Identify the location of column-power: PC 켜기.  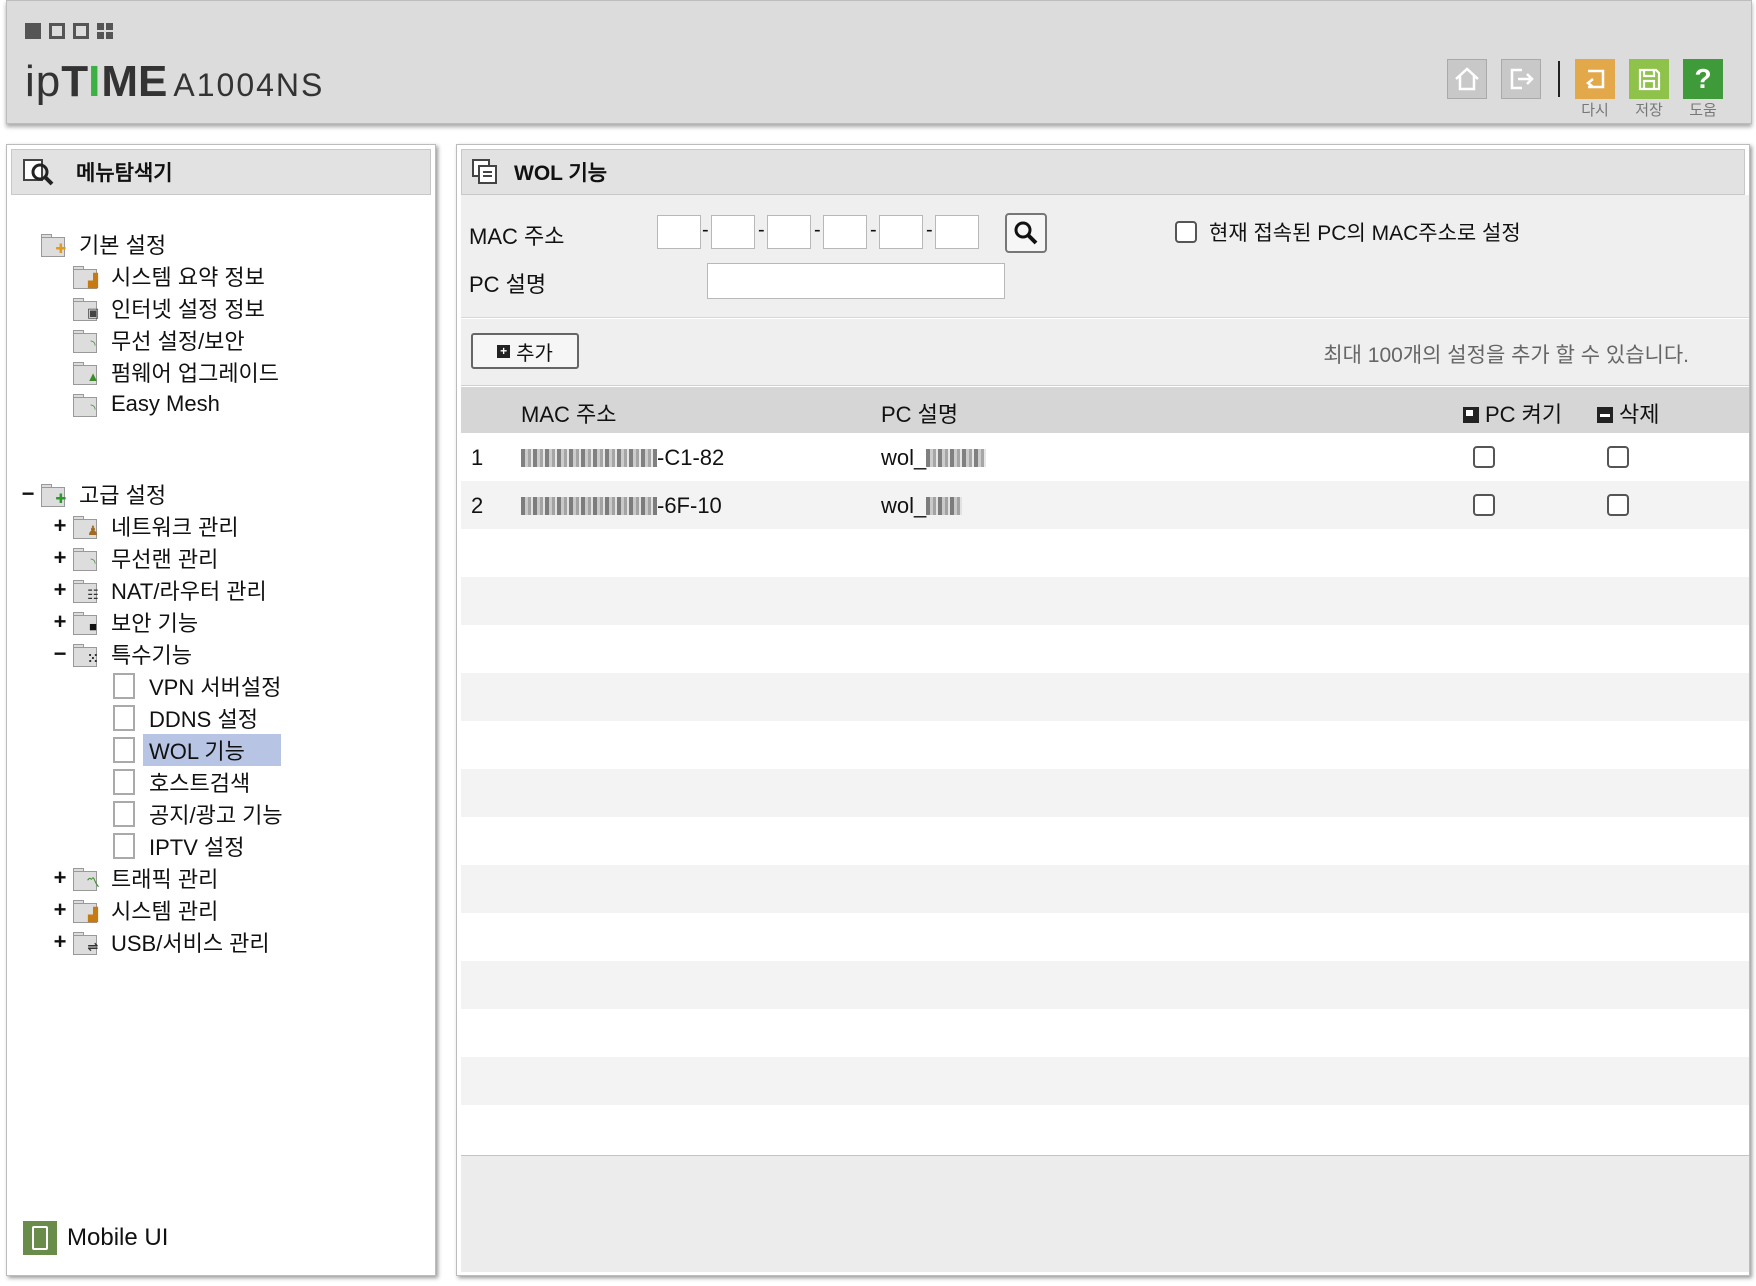
(1512, 413).